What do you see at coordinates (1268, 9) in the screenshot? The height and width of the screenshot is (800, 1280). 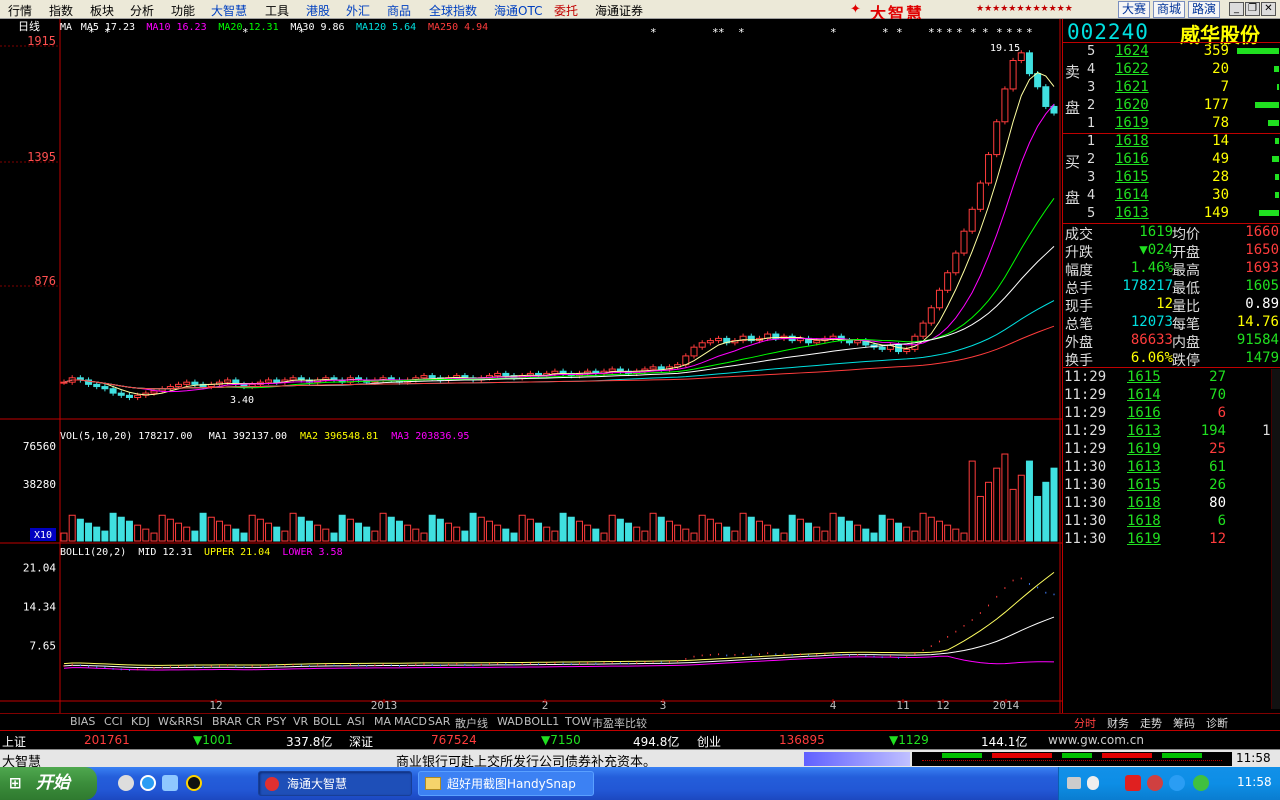 I see `close-icon: ✕` at bounding box center [1268, 9].